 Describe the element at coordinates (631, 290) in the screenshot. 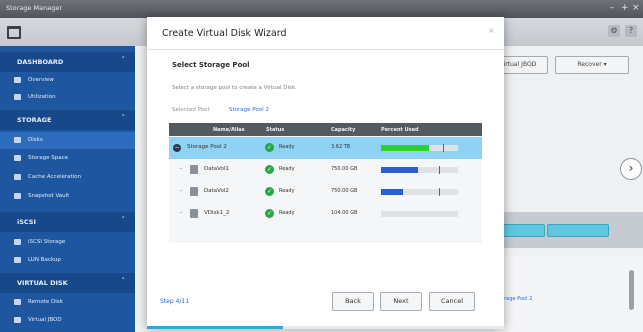

I see `scrollbar` at that location.